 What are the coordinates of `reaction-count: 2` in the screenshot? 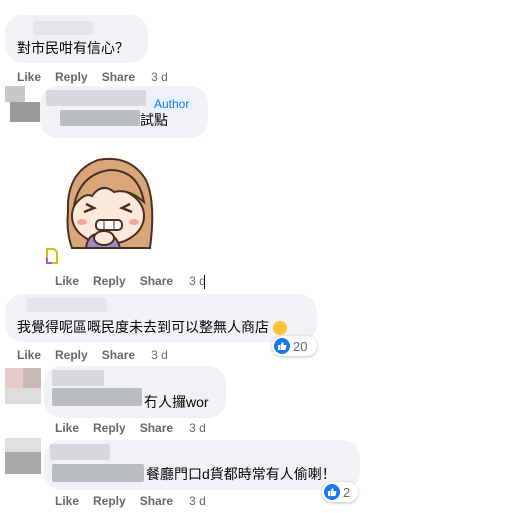 It's located at (347, 492).